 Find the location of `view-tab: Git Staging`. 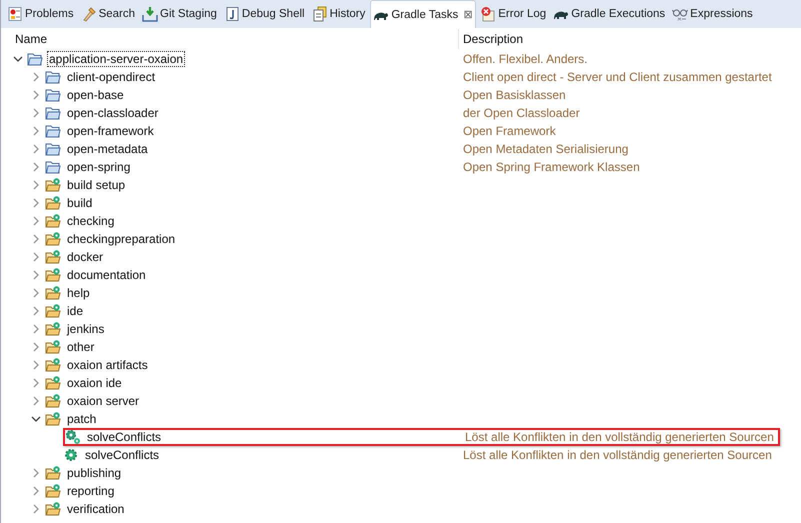

view-tab: Git Staging is located at coordinates (180, 14).